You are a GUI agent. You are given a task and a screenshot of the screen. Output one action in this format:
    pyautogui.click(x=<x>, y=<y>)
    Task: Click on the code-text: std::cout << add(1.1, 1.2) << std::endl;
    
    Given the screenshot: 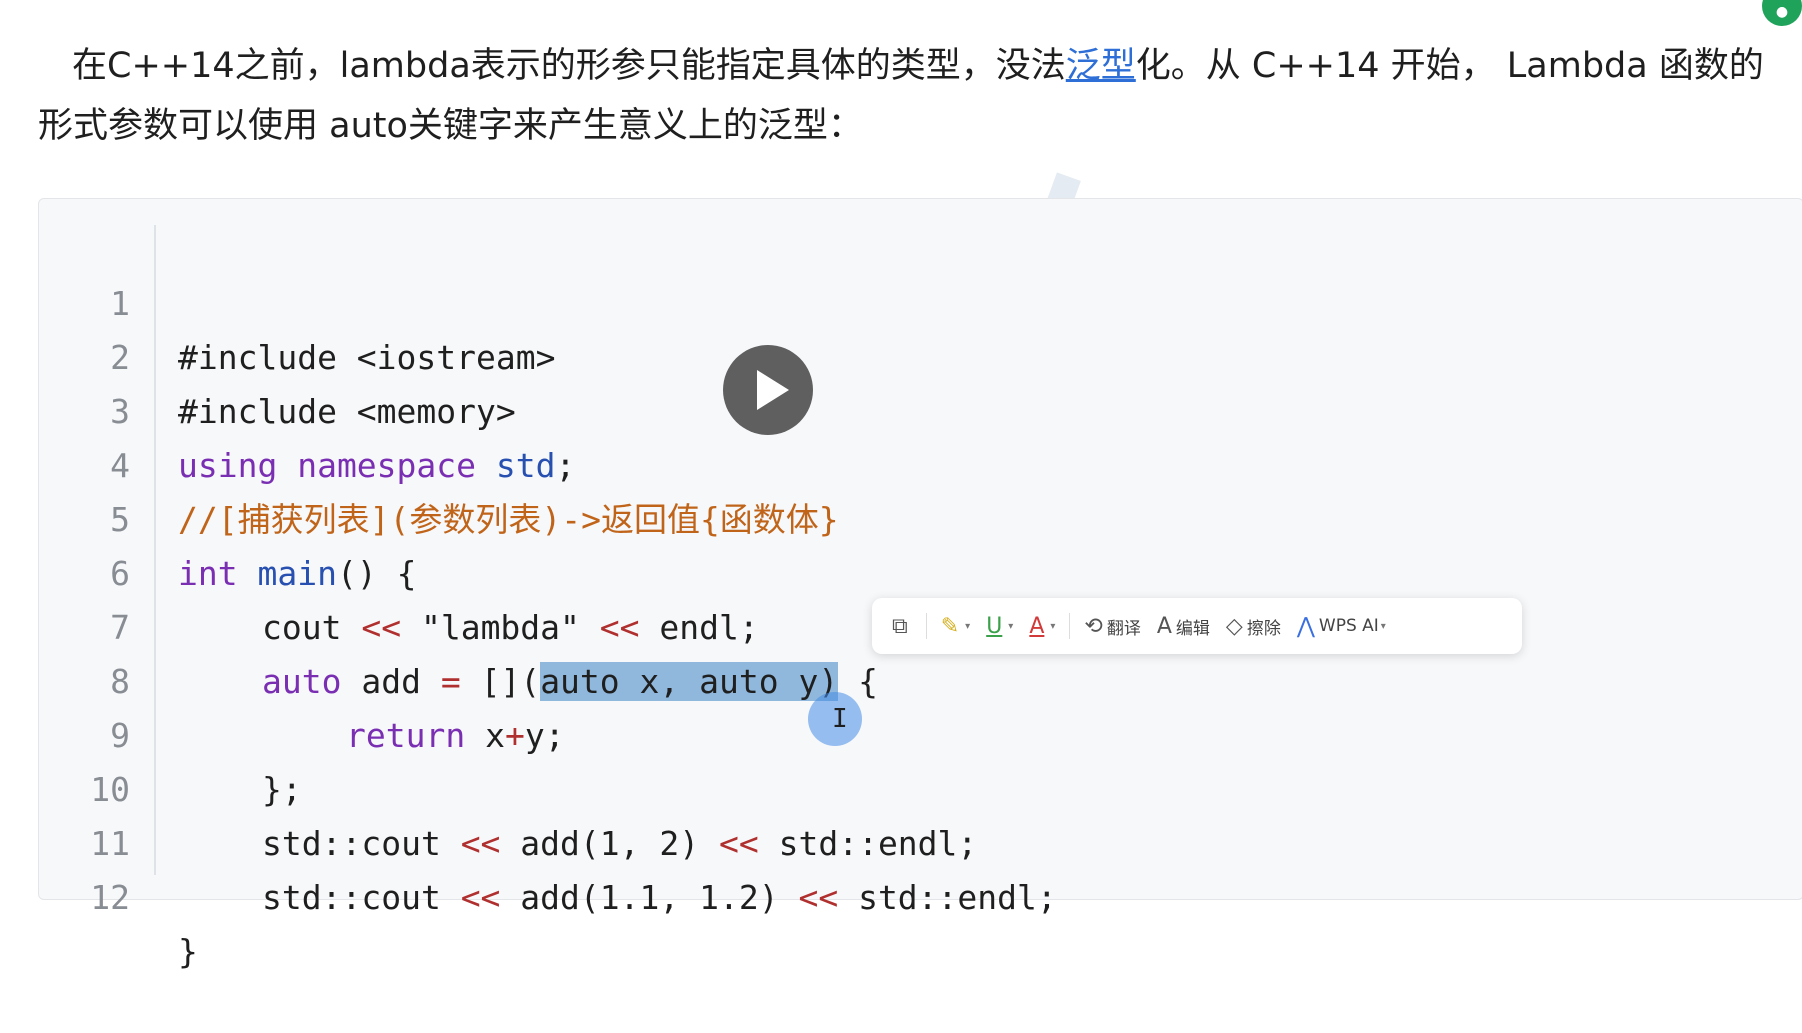 What is the action you would take?
    pyautogui.click(x=659, y=898)
    